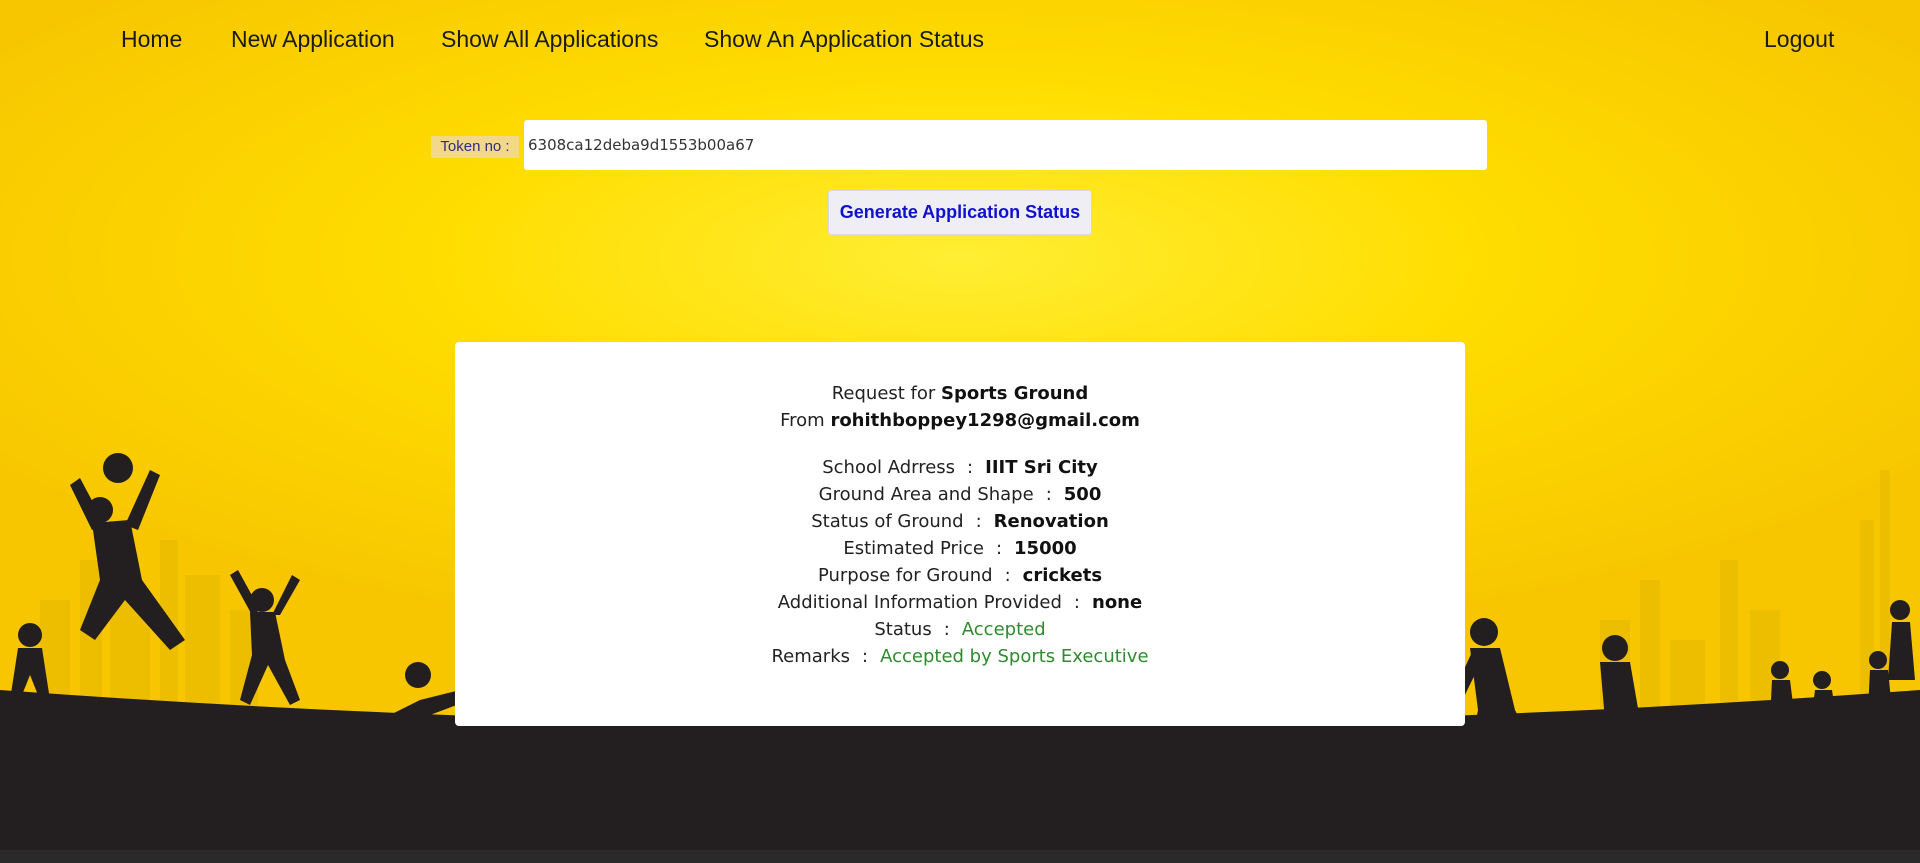  What do you see at coordinates (313, 39) in the screenshot?
I see `nav-new-application-link: New Application` at bounding box center [313, 39].